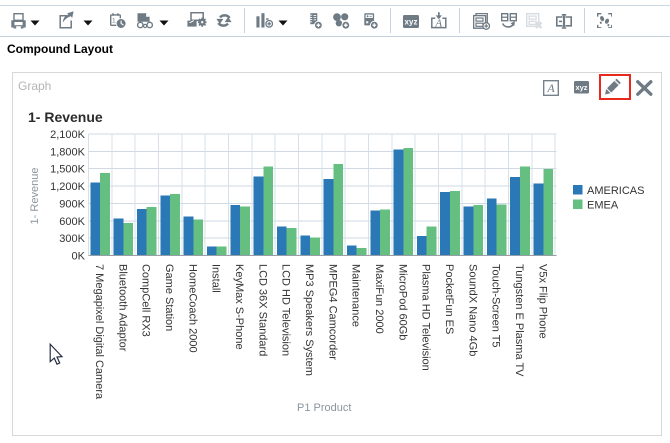 The image size is (670, 443). Describe the element at coordinates (72, 222) in the screenshot. I see `svg-text: 600K` at that location.